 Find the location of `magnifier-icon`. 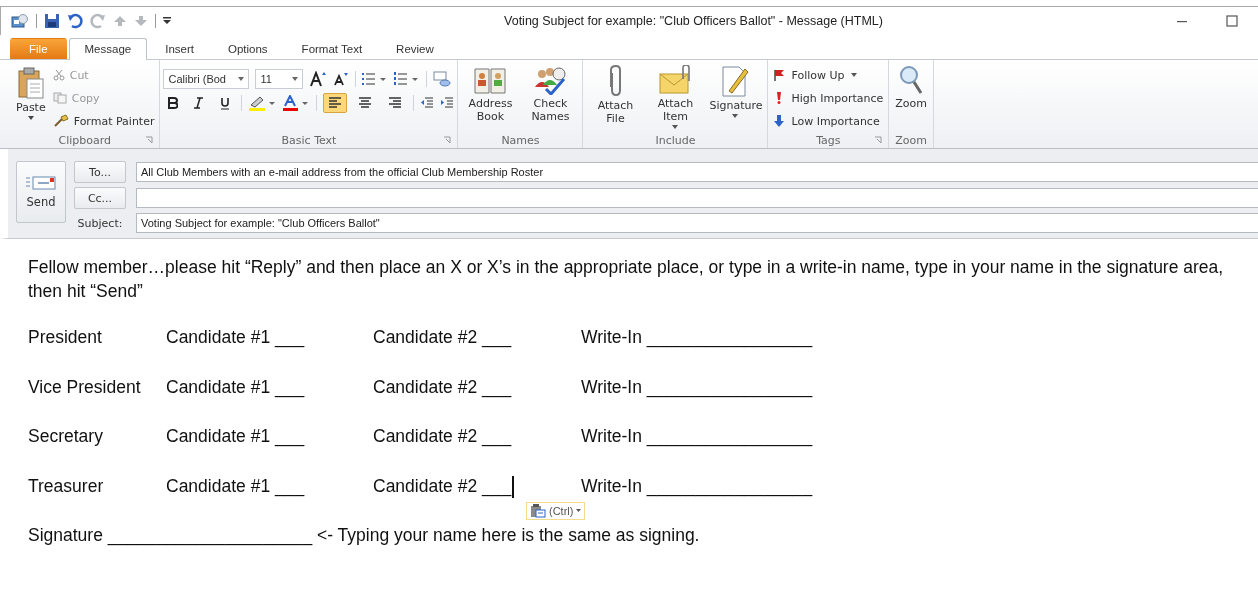

magnifier-icon is located at coordinates (911, 80).